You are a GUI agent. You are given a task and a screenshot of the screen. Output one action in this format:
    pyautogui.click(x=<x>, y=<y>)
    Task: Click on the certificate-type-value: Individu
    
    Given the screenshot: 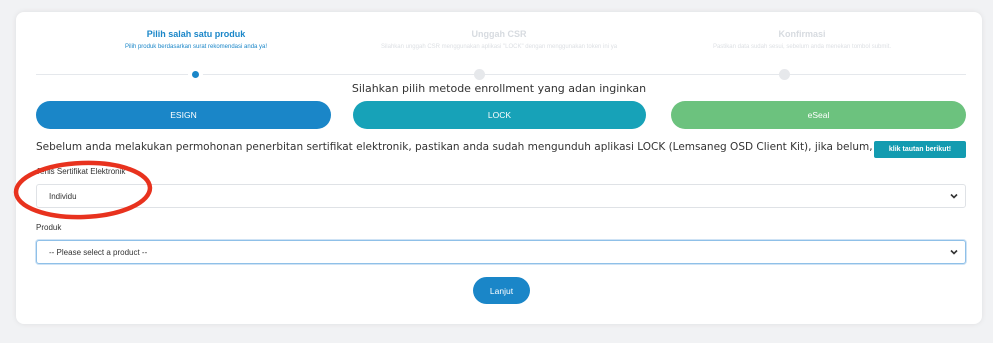 What is the action you would take?
    pyautogui.click(x=63, y=196)
    